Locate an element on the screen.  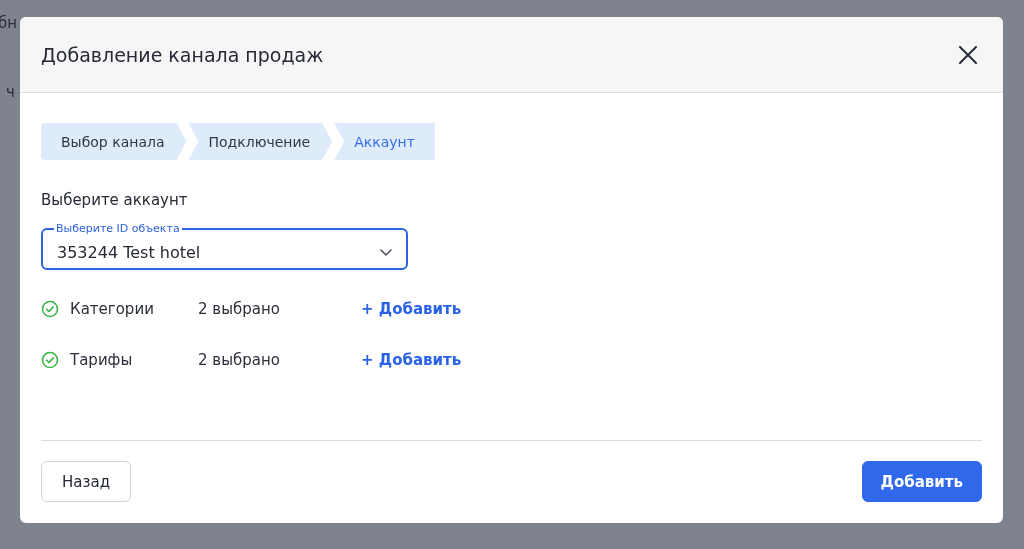
add-button: Добавить is located at coordinates (921, 481).